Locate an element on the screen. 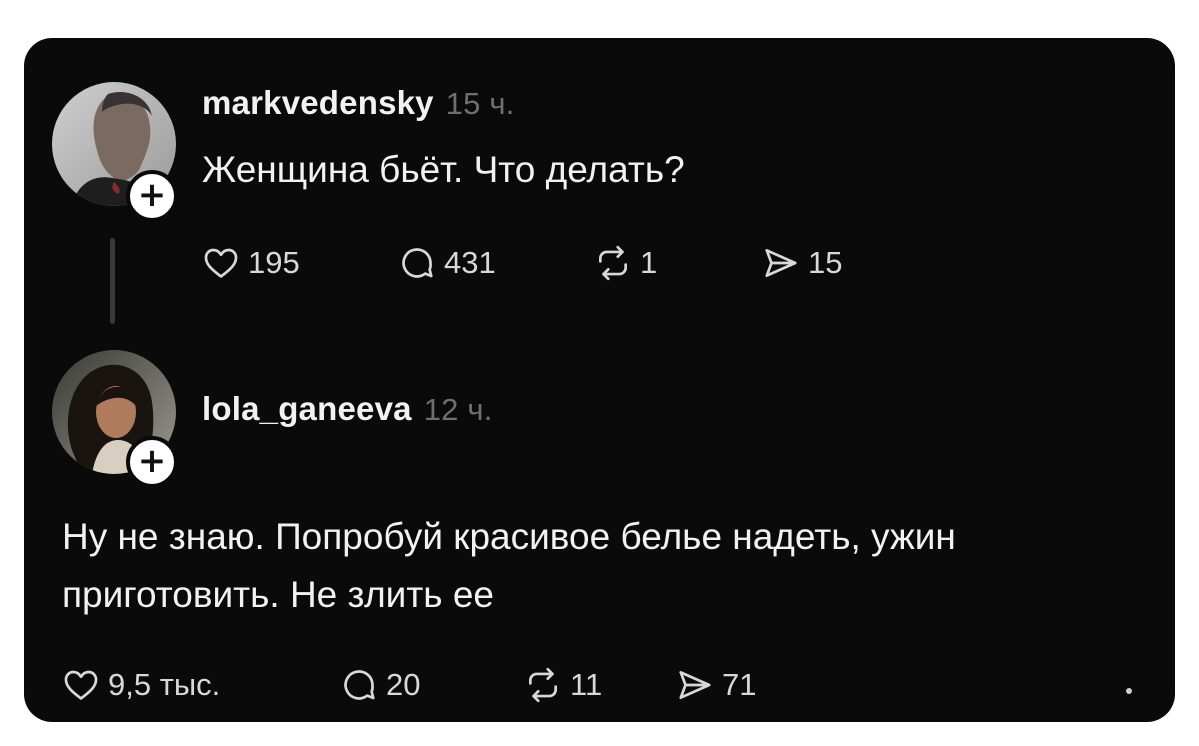 The width and height of the screenshot is (1199, 746). follow-button-markvedensky: + is located at coordinates (152, 196).